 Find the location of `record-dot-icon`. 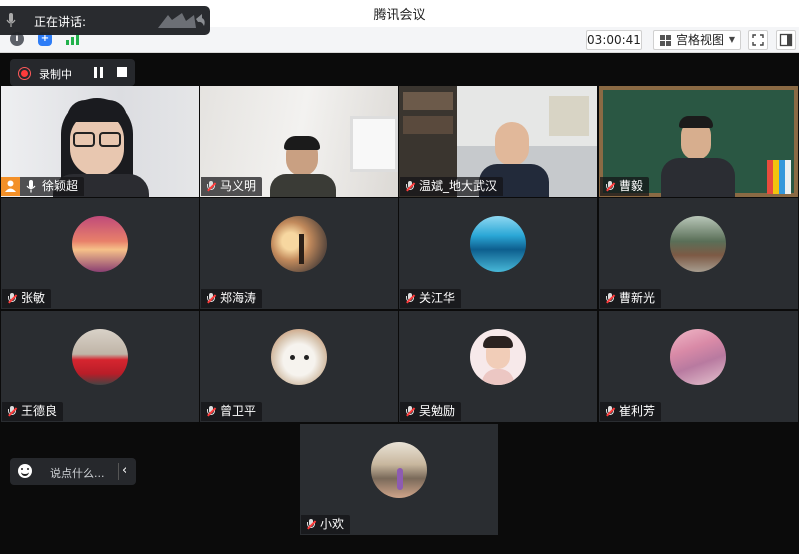

record-dot-icon is located at coordinates (24, 73).